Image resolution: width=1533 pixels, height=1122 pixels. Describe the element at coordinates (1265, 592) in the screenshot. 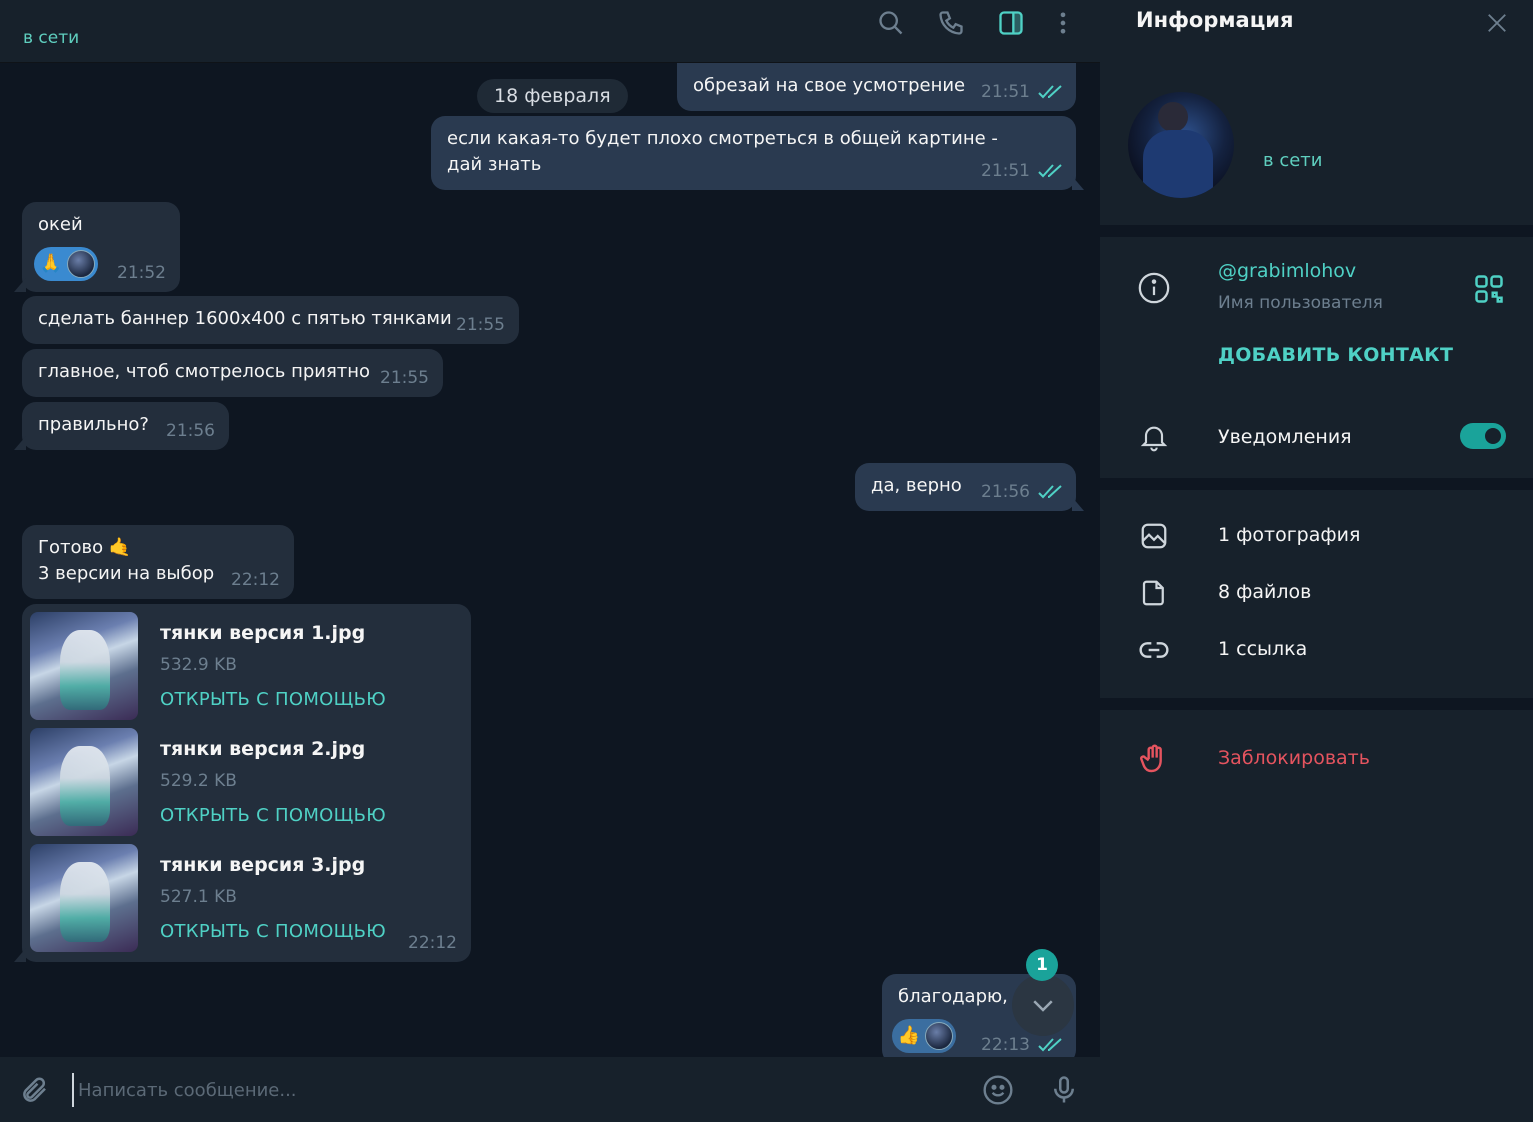

I see `media-label: 8 файлов` at that location.